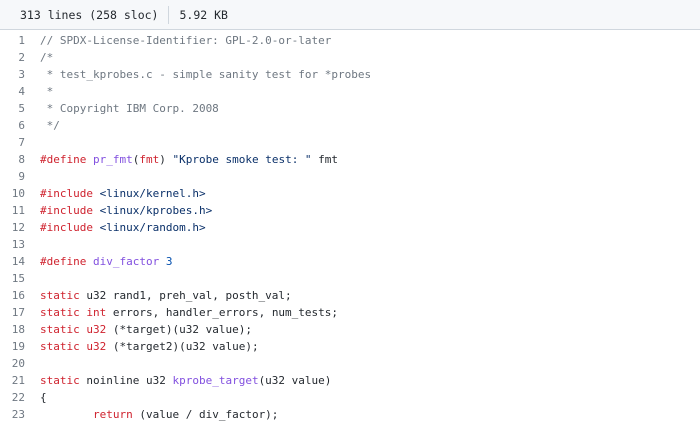  I want to click on code-line: 2/*, so click(350, 57).